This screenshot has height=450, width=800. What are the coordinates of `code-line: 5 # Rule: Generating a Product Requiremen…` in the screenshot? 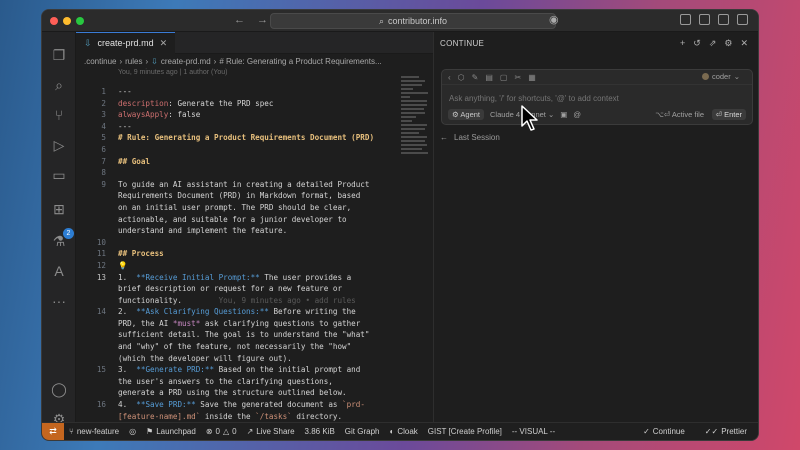 It's located at (247, 138).